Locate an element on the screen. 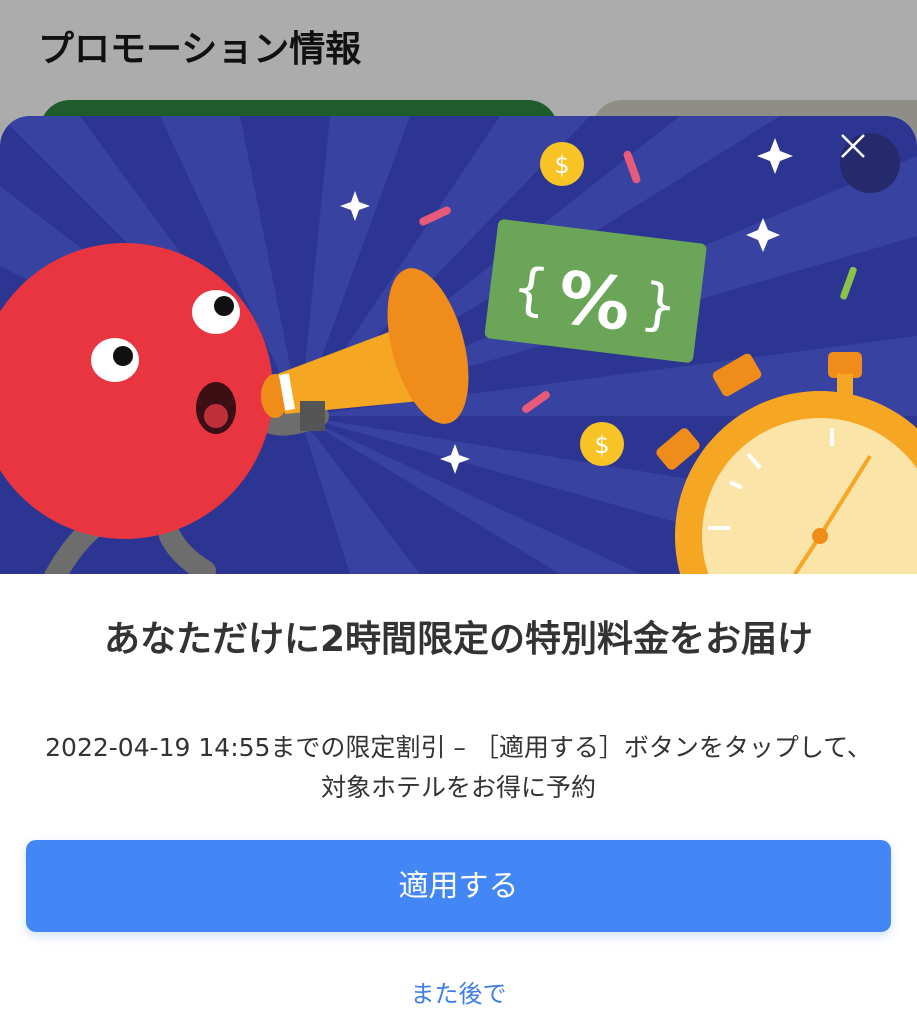 The height and width of the screenshot is (1024, 917). percent-coupon-icon: { } % is located at coordinates (595, 291).